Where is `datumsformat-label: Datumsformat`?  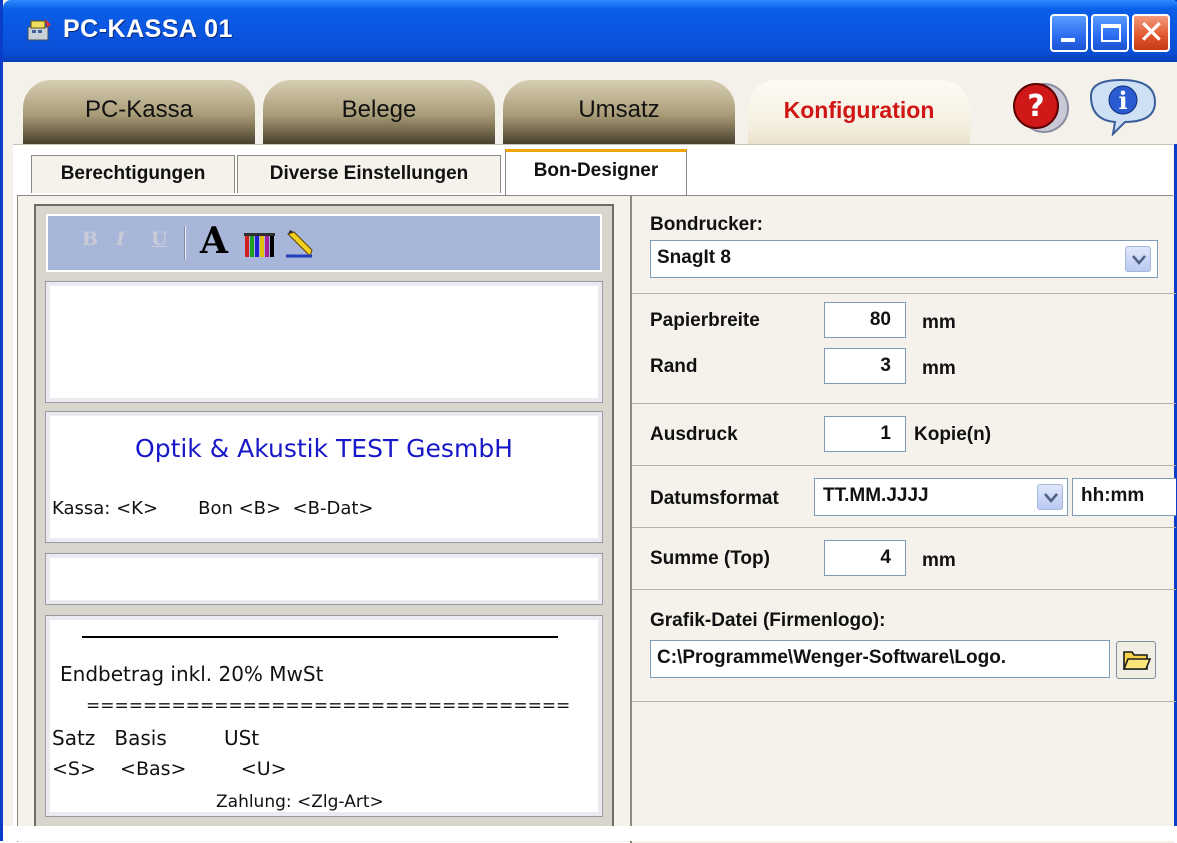 datumsformat-label: Datumsformat is located at coordinates (714, 498).